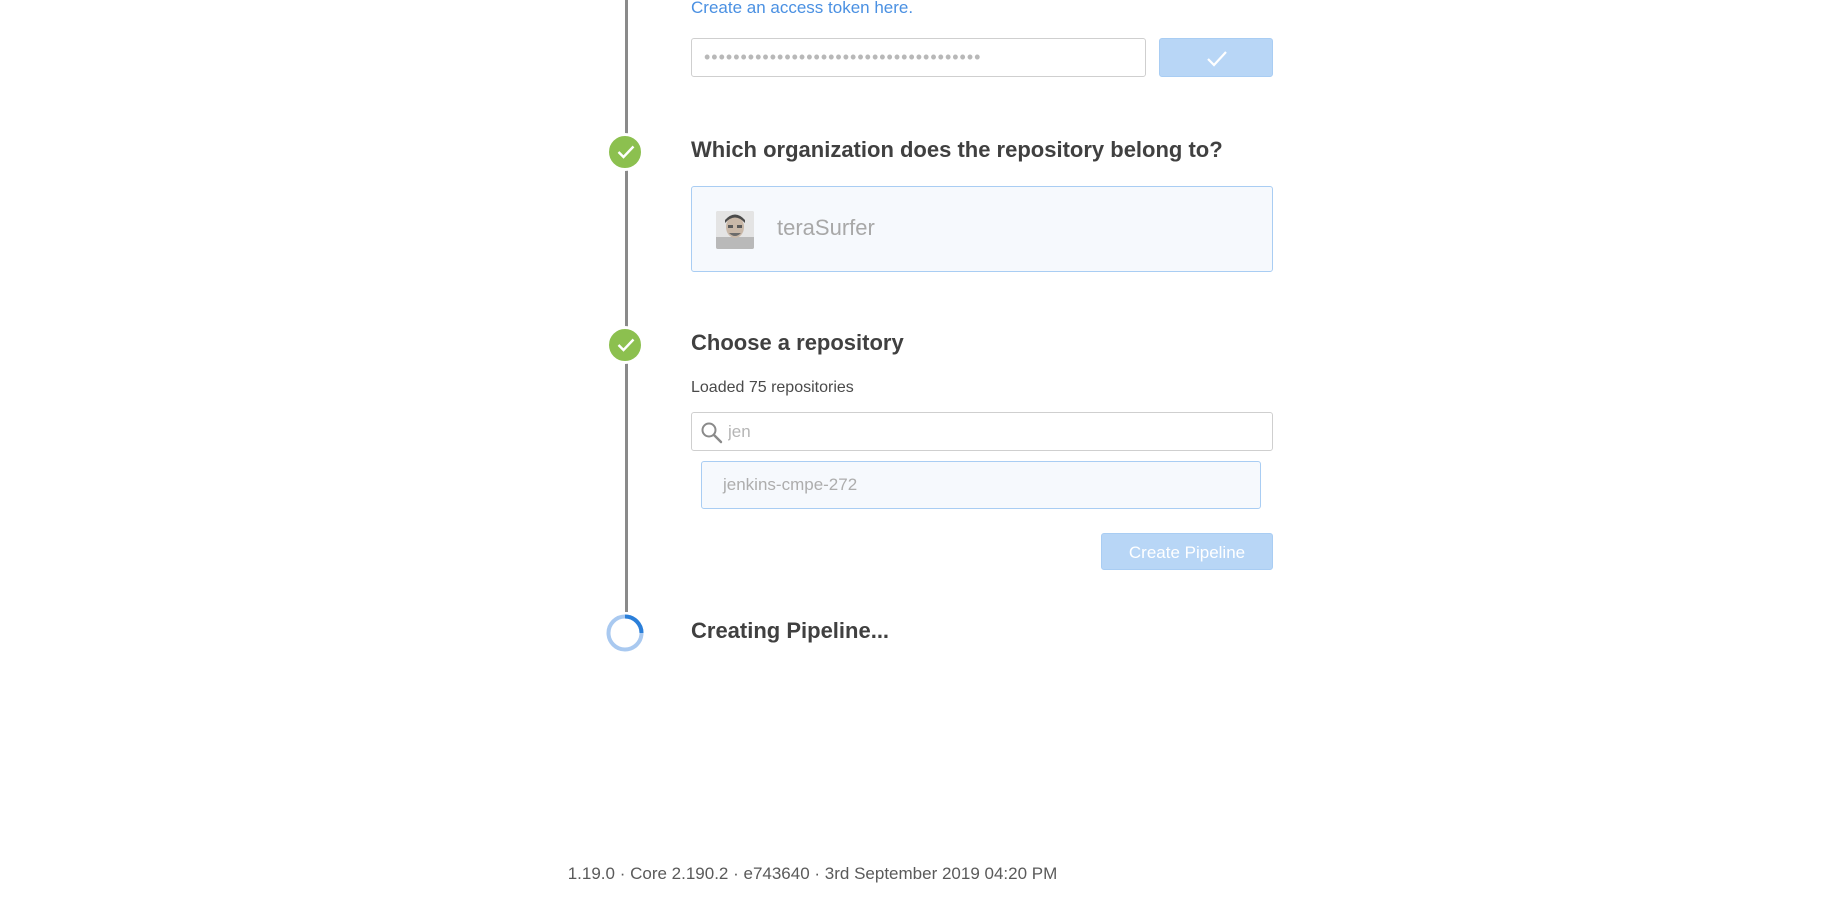 Image resolution: width=1837 pixels, height=907 pixels. Describe the element at coordinates (802, 9) in the screenshot. I see `create-access-token-link: Create an access token here.` at that location.